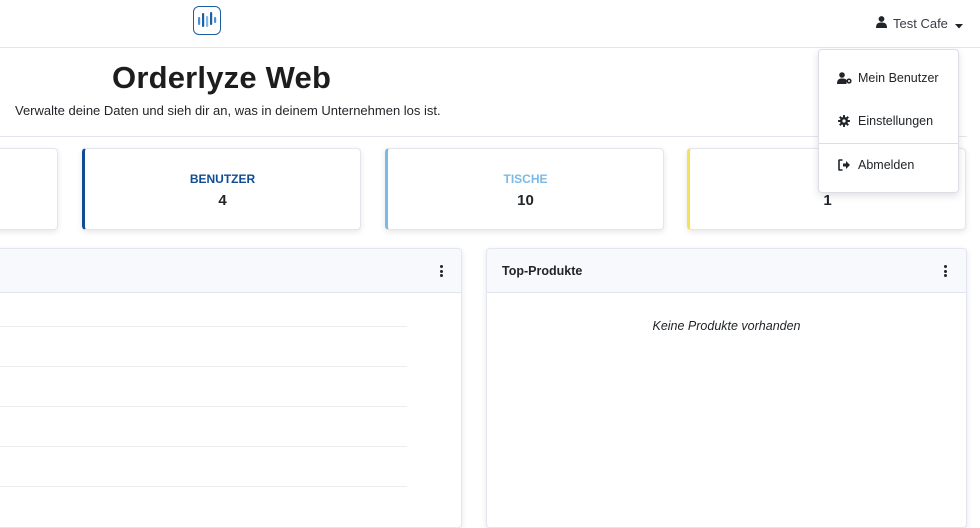 This screenshot has height=528, width=980. Describe the element at coordinates (525, 179) in the screenshot. I see `stat-label: TISCHE` at that location.